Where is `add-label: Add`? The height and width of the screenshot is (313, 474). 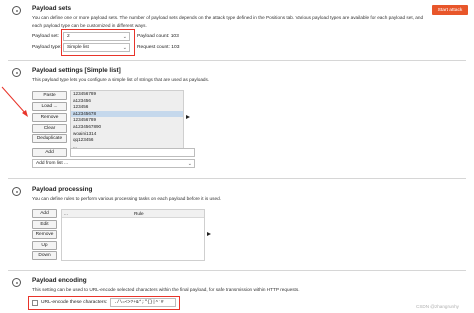
add-label: Add is located at coordinates (49, 152).